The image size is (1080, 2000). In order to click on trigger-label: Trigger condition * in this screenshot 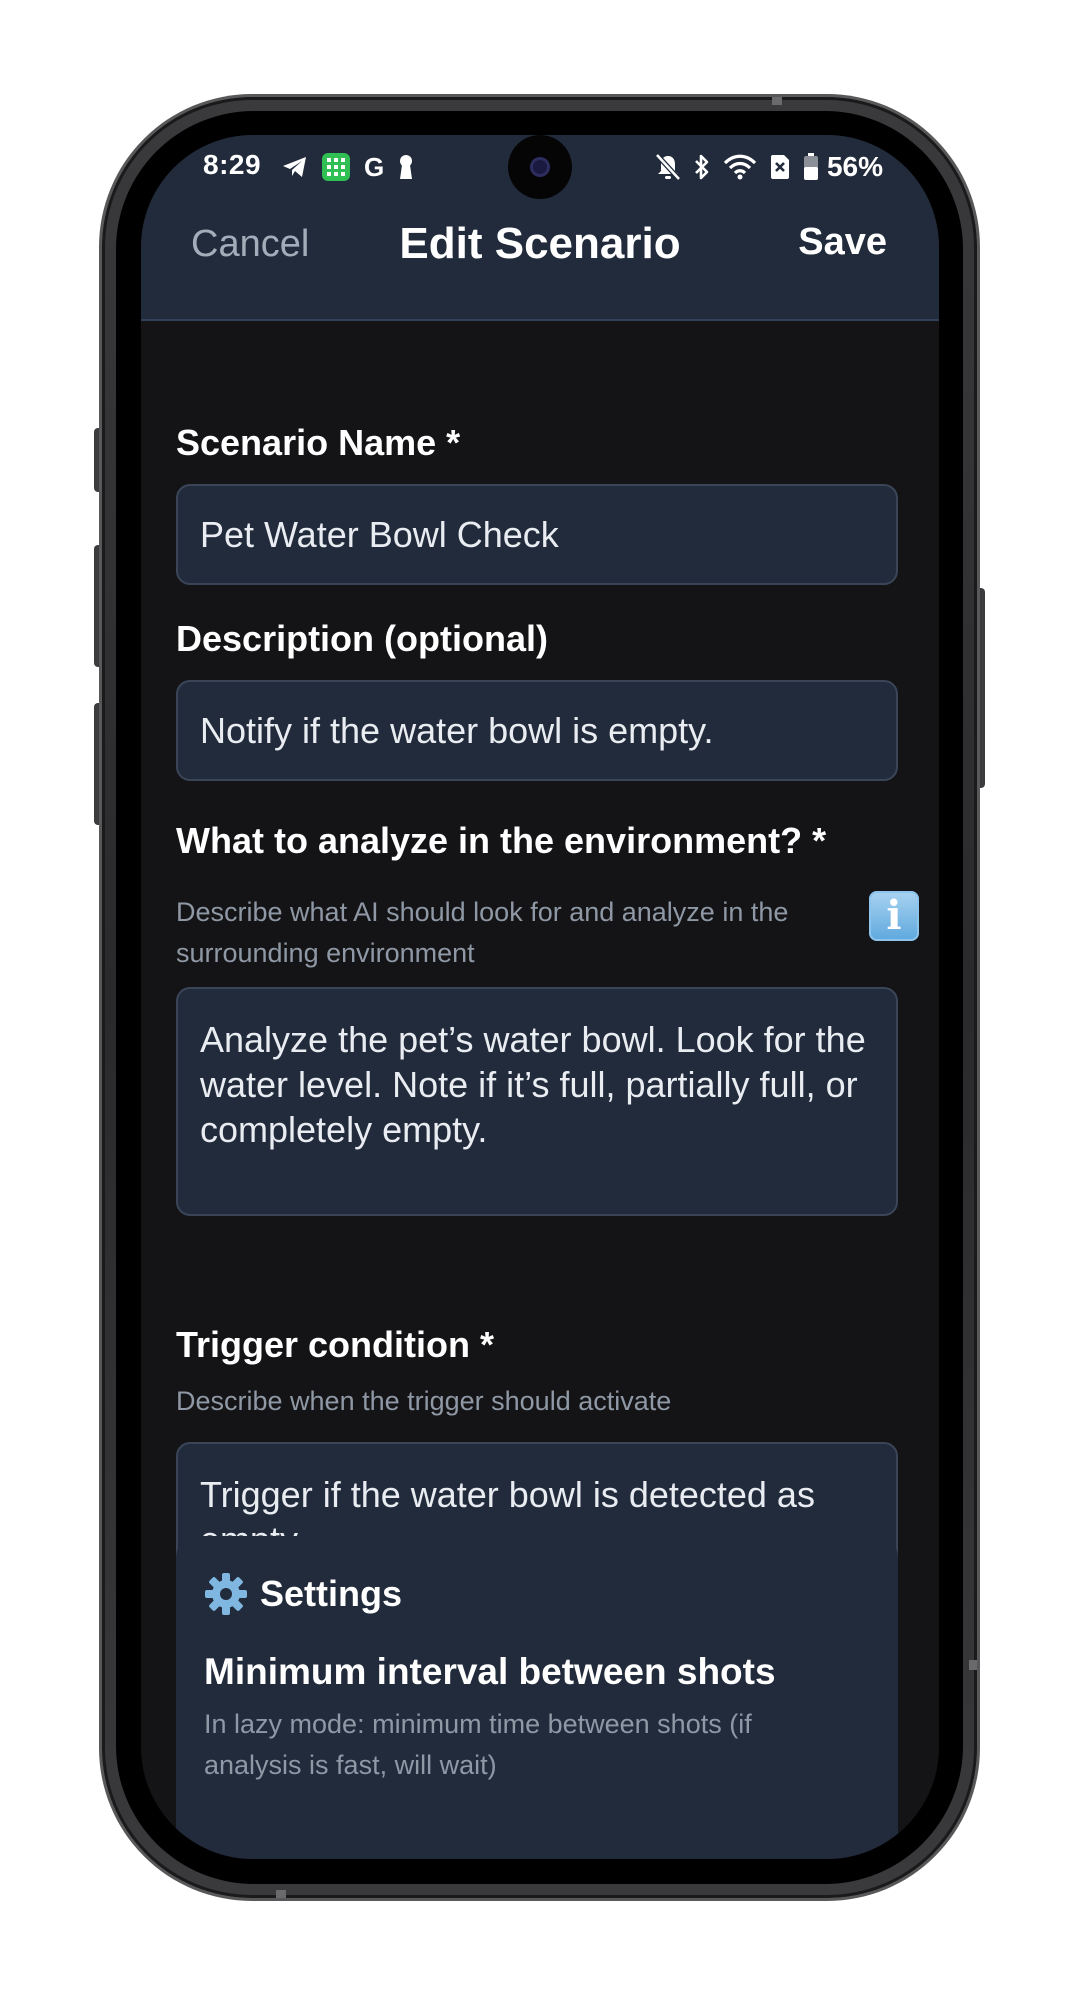, I will do `click(335, 1344)`.